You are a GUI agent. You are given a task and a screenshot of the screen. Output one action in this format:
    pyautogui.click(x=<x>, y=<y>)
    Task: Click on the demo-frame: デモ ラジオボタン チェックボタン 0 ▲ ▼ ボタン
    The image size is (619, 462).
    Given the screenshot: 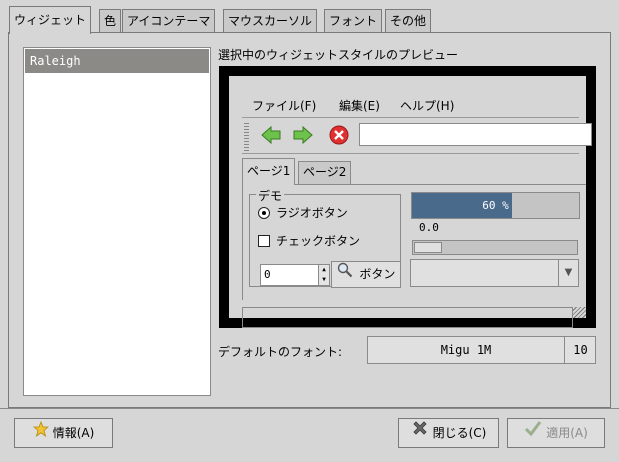 What is the action you would take?
    pyautogui.click(x=325, y=237)
    